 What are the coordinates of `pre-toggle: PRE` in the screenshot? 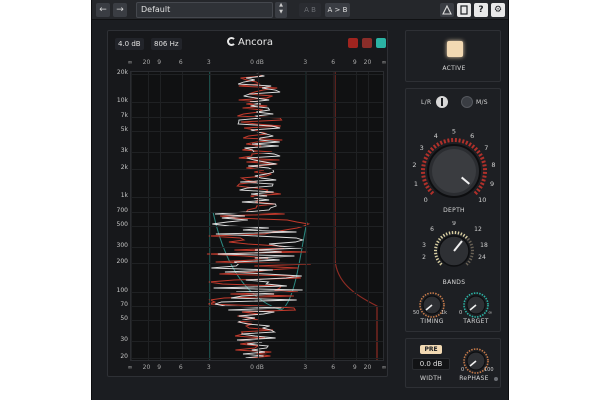 It's located at (431, 349).